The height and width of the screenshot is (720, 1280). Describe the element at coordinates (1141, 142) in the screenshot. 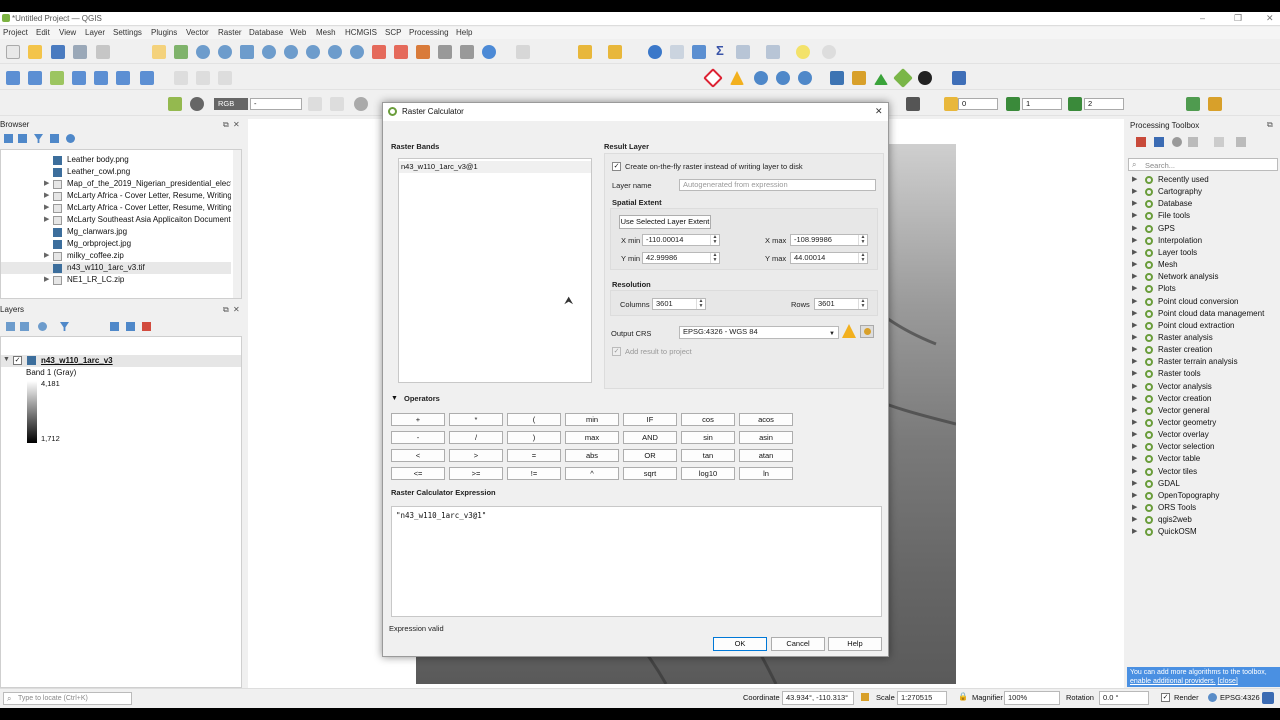

I see `models-icon` at that location.